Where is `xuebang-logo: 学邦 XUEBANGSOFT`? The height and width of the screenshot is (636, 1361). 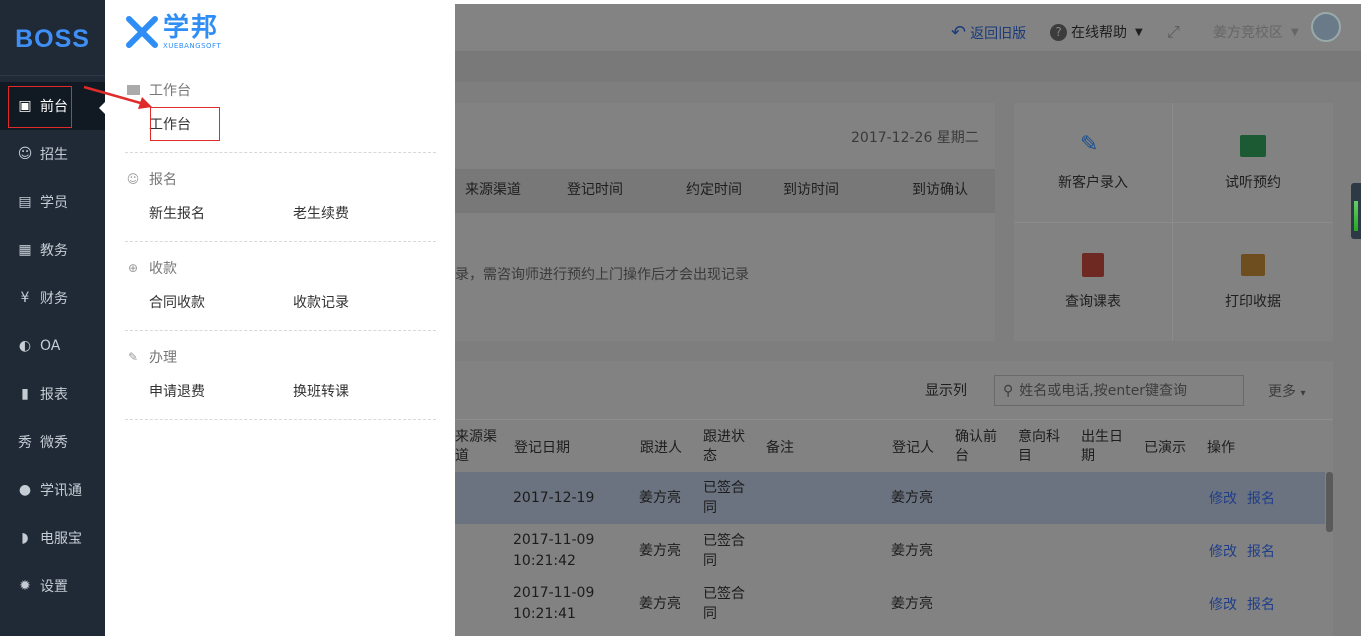
xuebang-logo: 学邦 XUEBANGSOFT is located at coordinates (173, 32).